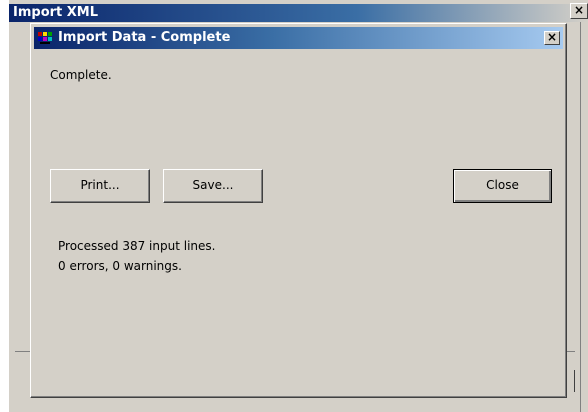 This screenshot has width=588, height=412. Describe the element at coordinates (574, 381) in the screenshot. I see `import-xml-edge-line` at that location.